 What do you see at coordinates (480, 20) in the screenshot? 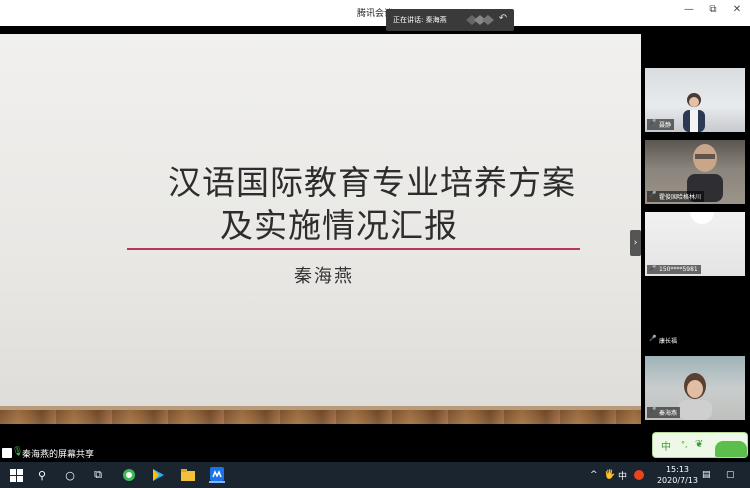
I see `audio-wave-icon` at bounding box center [480, 20].